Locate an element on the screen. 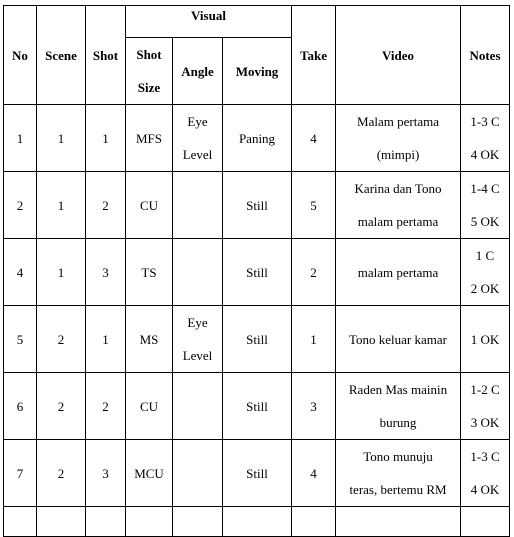 Image resolution: width=514 pixels, height=537 pixels. cell-notes-line1: 1-2 C is located at coordinates (485, 389).